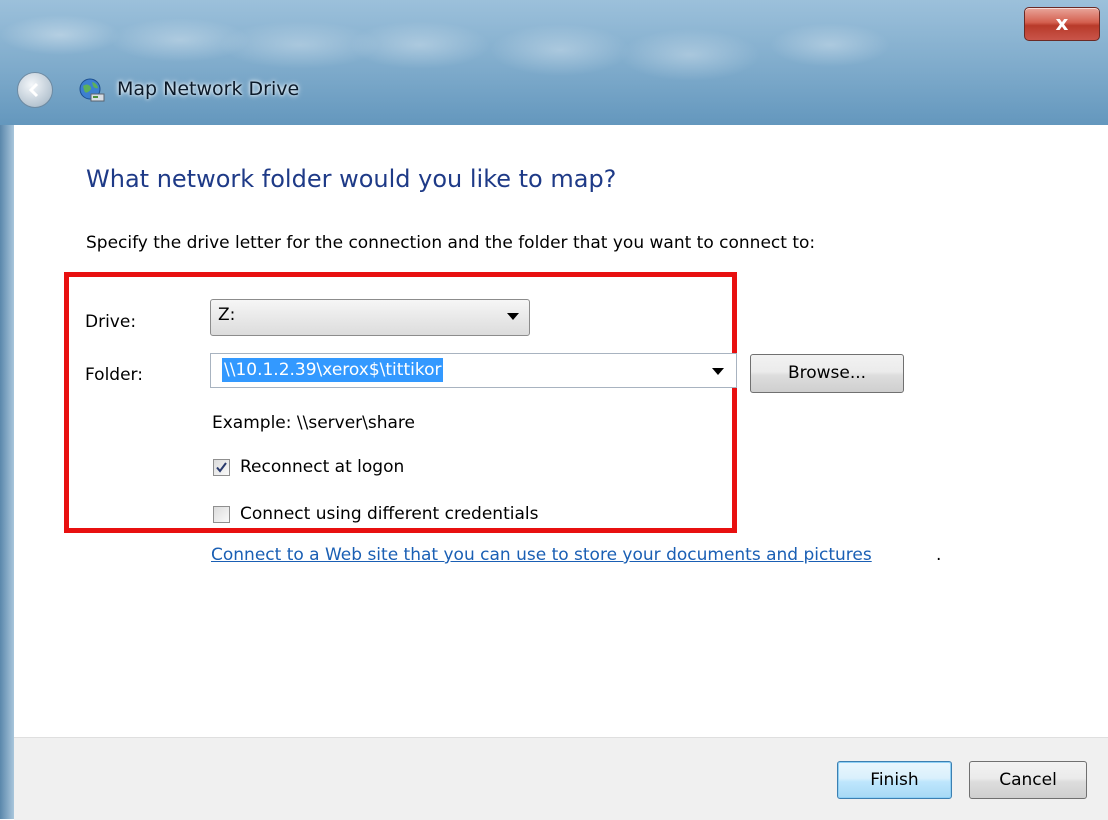 The image size is (1108, 820). Describe the element at coordinates (370, 317) in the screenshot. I see `drive-select: Z:` at that location.